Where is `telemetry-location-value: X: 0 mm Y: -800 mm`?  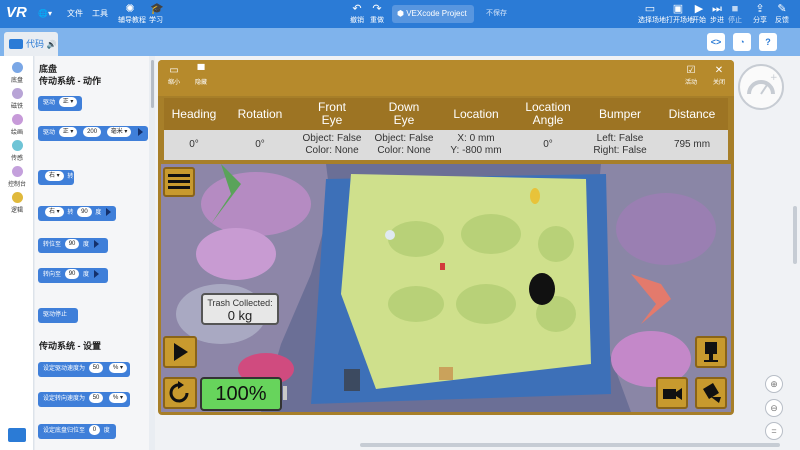 telemetry-location-value: X: 0 mm Y: -800 mm is located at coordinates (476, 144).